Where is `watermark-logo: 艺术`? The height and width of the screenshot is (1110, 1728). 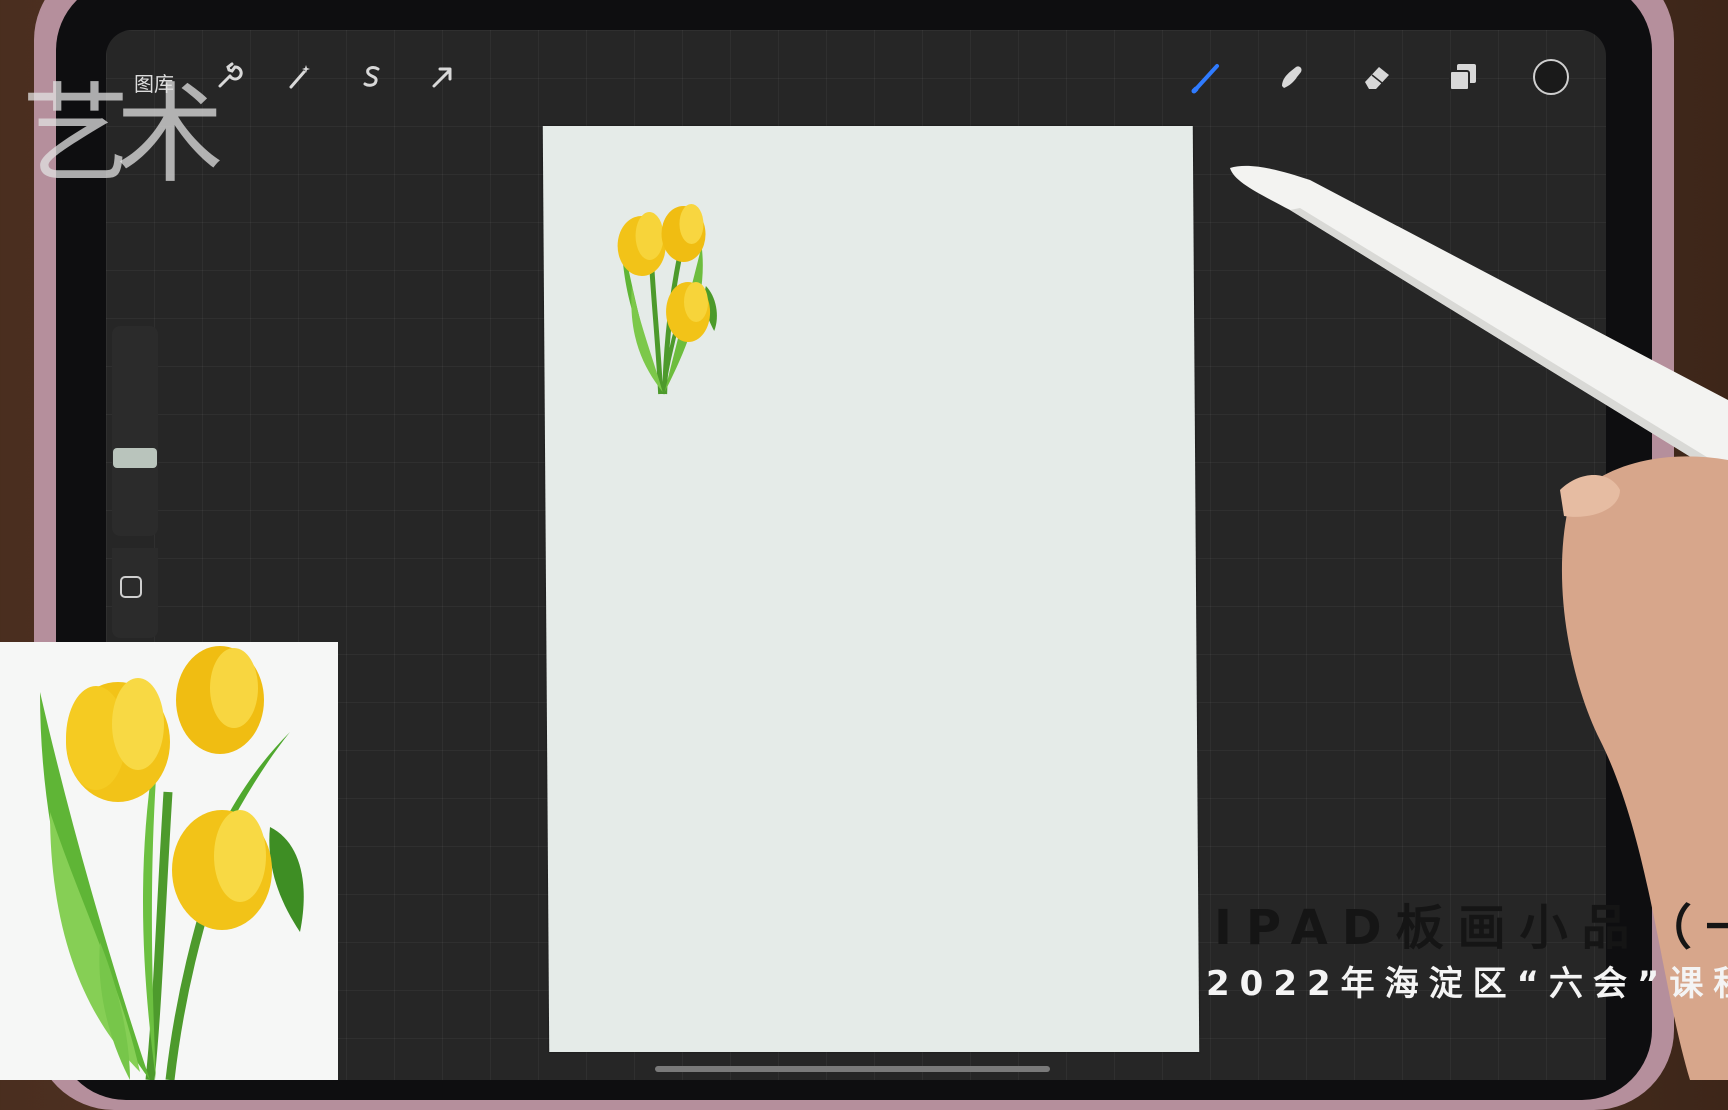 watermark-logo: 艺术 is located at coordinates (123, 135).